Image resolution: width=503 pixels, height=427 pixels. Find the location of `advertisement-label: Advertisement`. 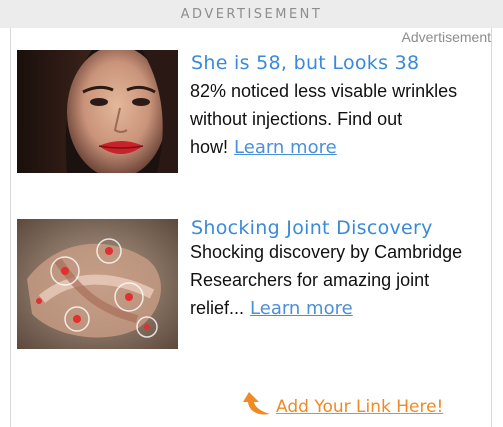

advertisement-label: Advertisement is located at coordinates (446, 37).